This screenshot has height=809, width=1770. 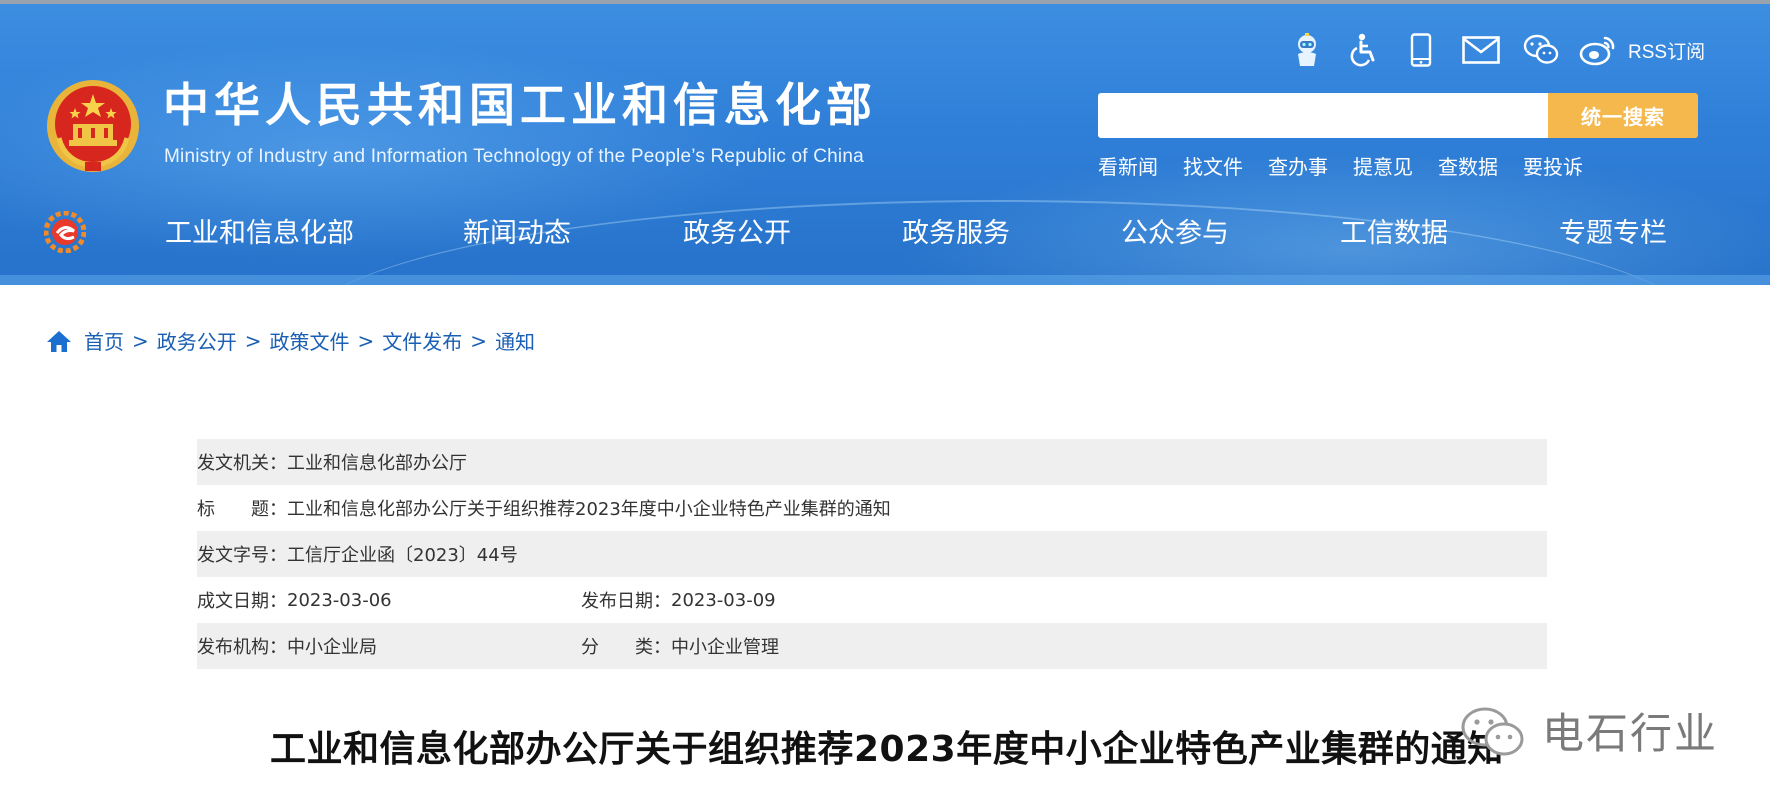 What do you see at coordinates (339, 600) in the screenshot?
I see `meta-value-written-date: 2023-03-06` at bounding box center [339, 600].